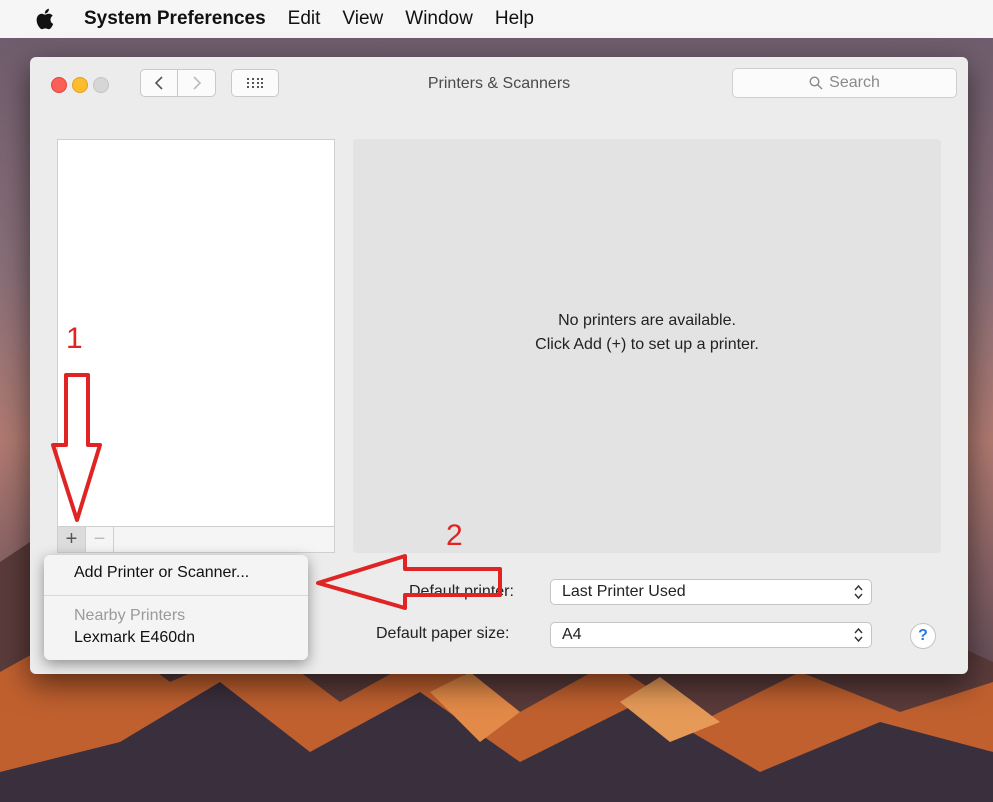 The height and width of the screenshot is (802, 993). I want to click on paper-size-popup: A4, so click(711, 635).